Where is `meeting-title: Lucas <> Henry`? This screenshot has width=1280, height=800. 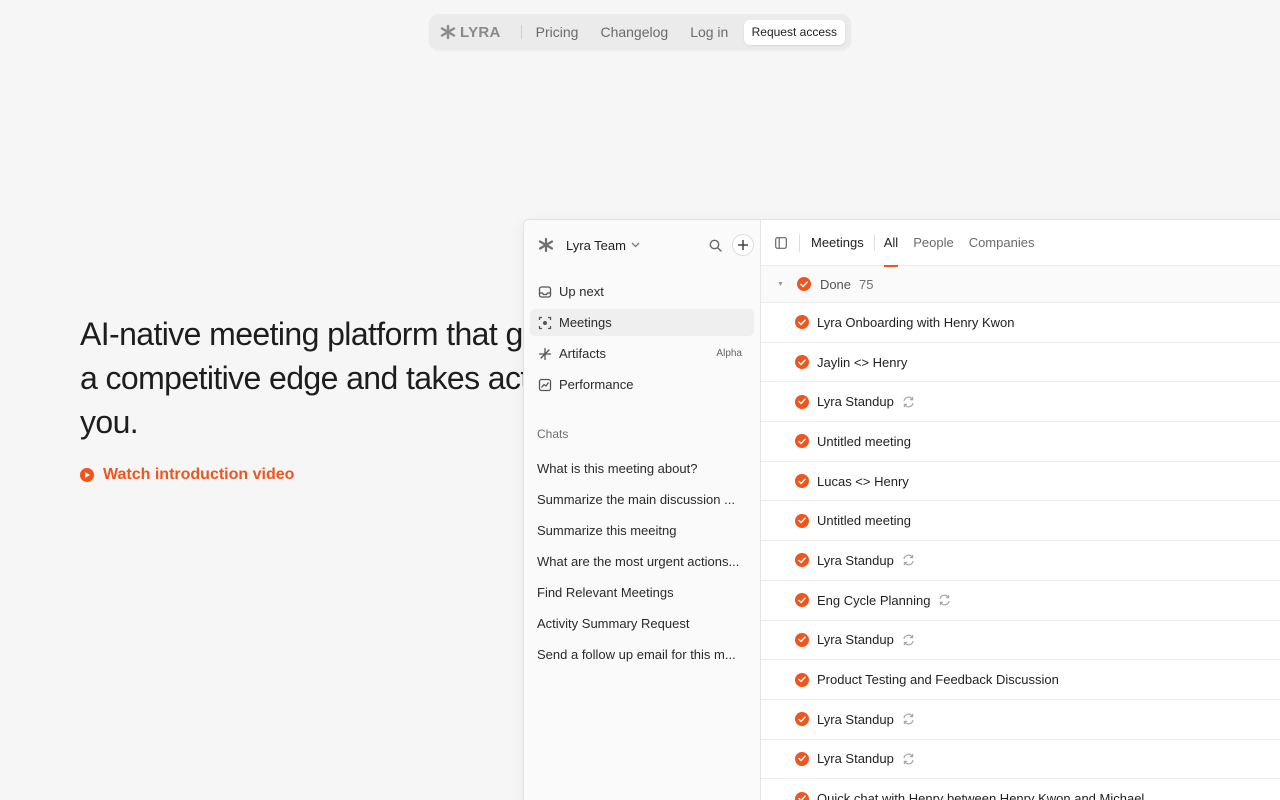
meeting-title: Lucas <> Henry is located at coordinates (863, 481).